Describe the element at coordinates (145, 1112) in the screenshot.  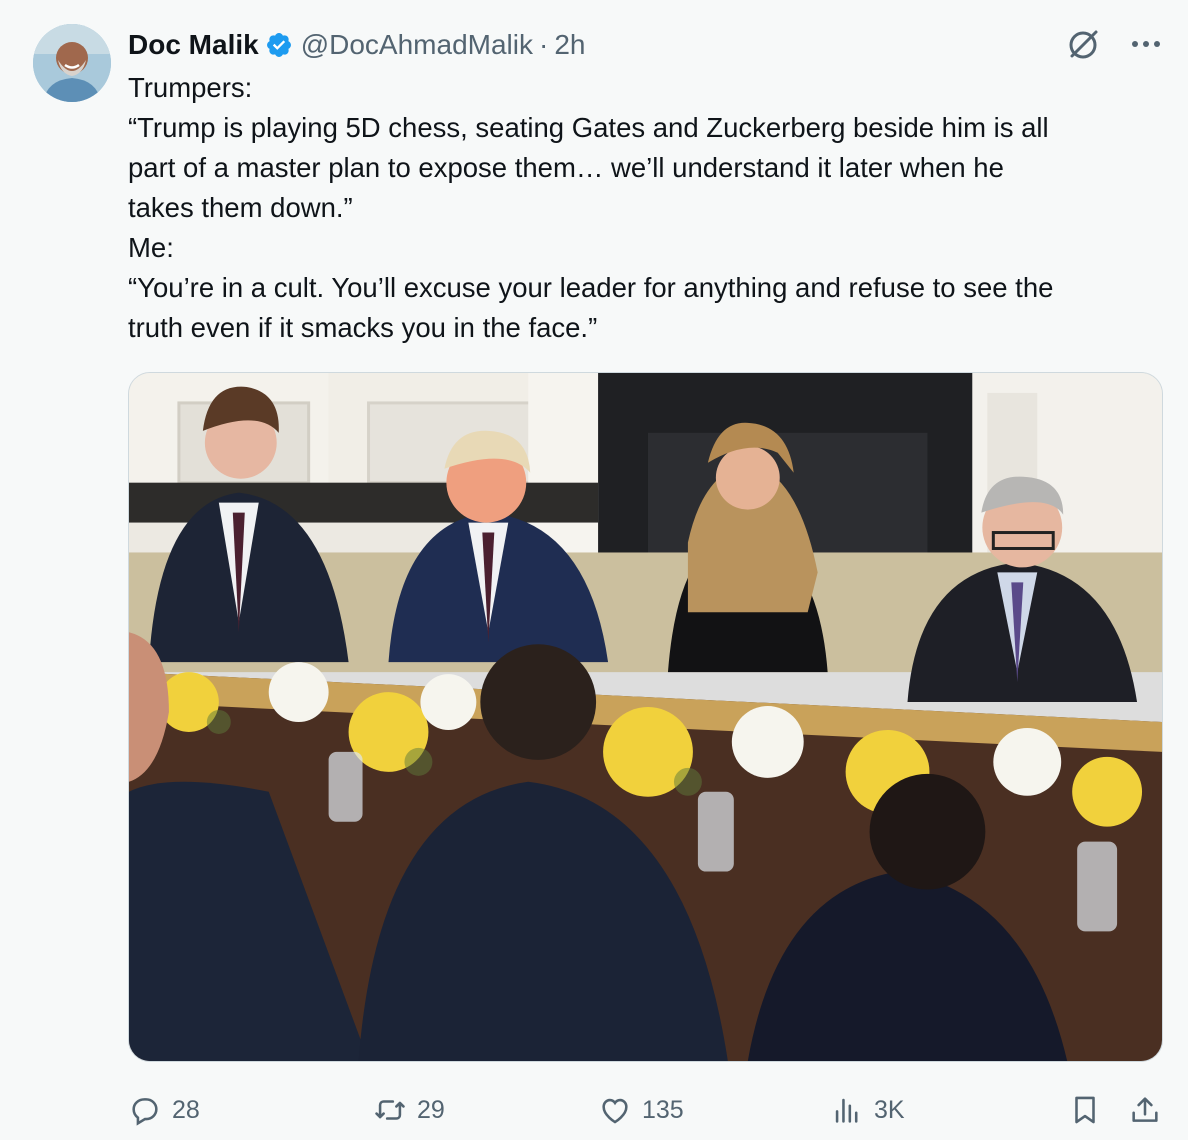
I see `reply-icon` at that location.